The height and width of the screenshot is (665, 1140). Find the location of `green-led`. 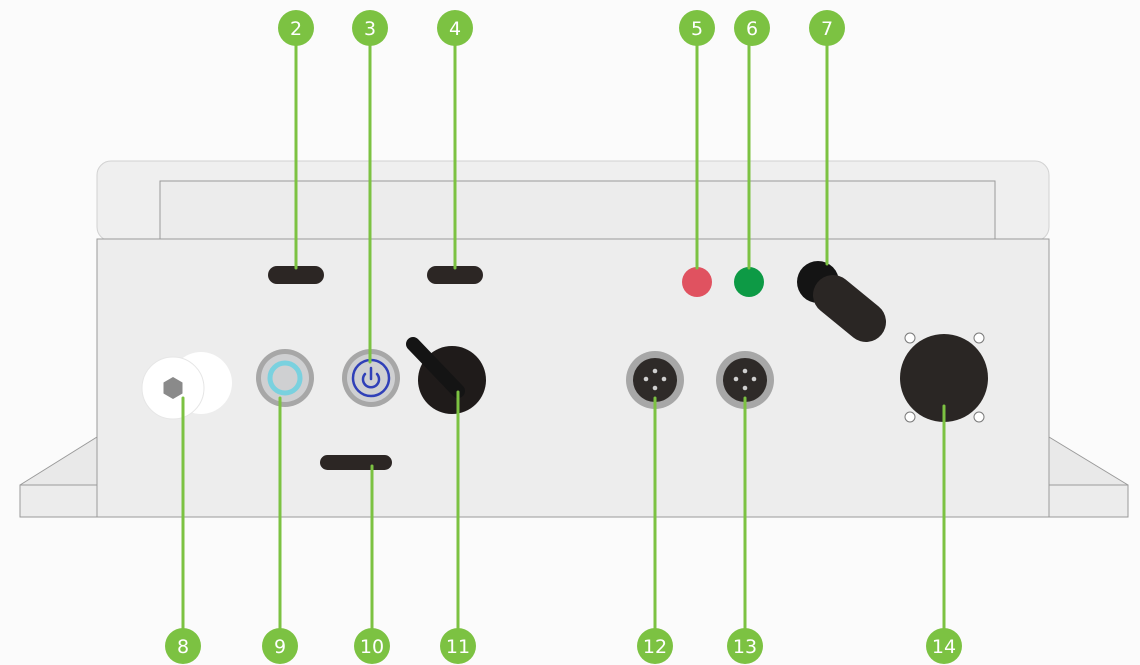

green-led is located at coordinates (749, 282).